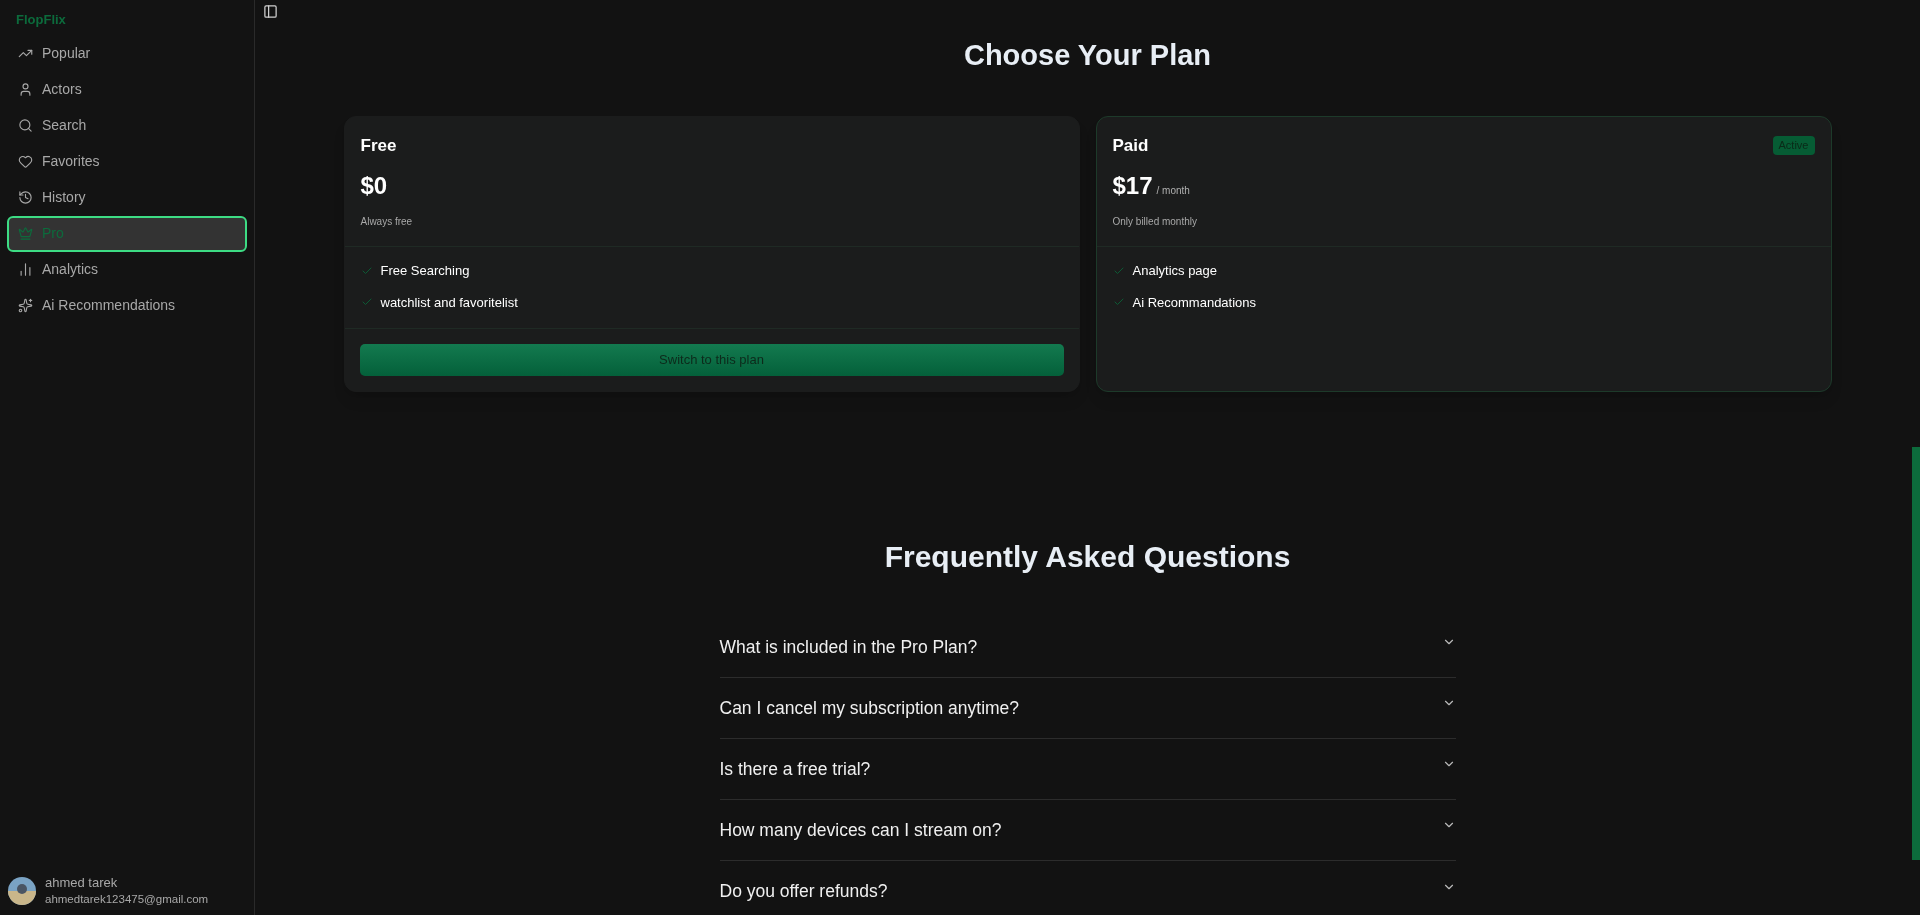 This screenshot has width=1920, height=915. I want to click on plan-note: Always free, so click(387, 222).